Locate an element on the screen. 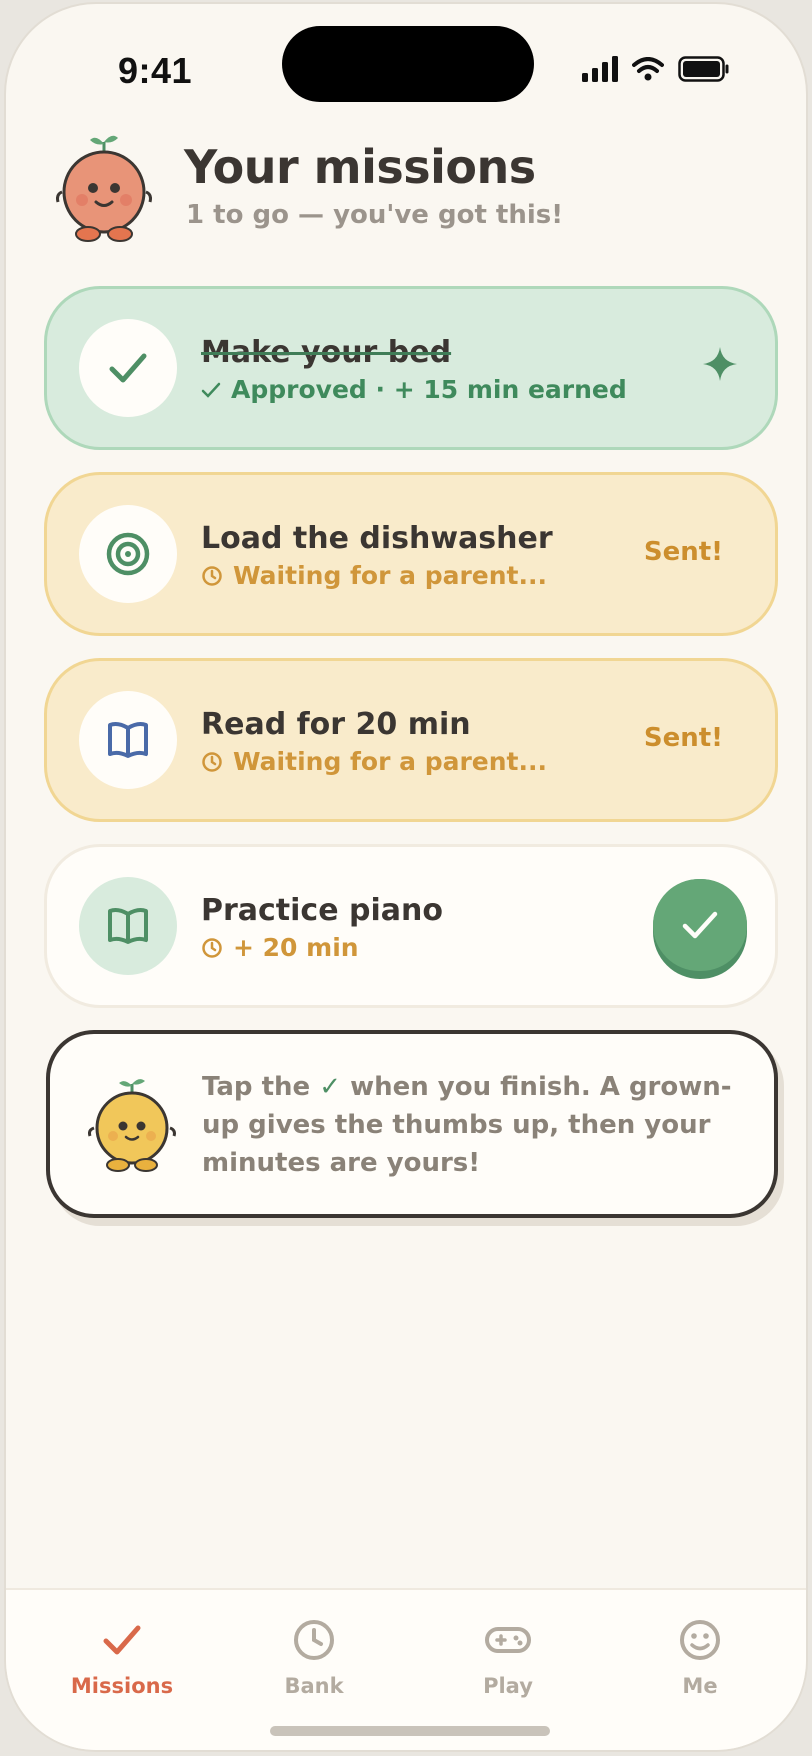  tab-missions: Missions is located at coordinates (122, 1658).